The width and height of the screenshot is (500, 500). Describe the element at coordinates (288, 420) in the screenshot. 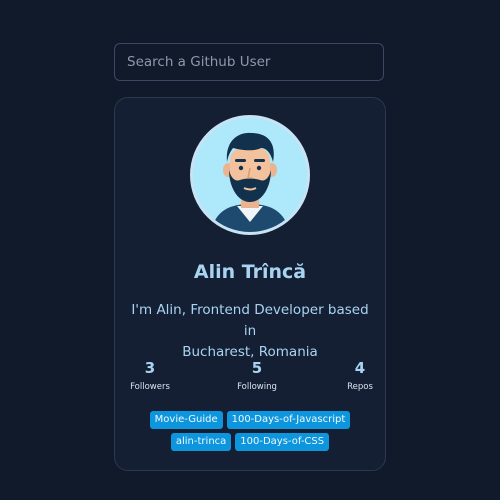

I see `repo-link-100-days-of-javascript: 100-Days-of-Javascript` at that location.